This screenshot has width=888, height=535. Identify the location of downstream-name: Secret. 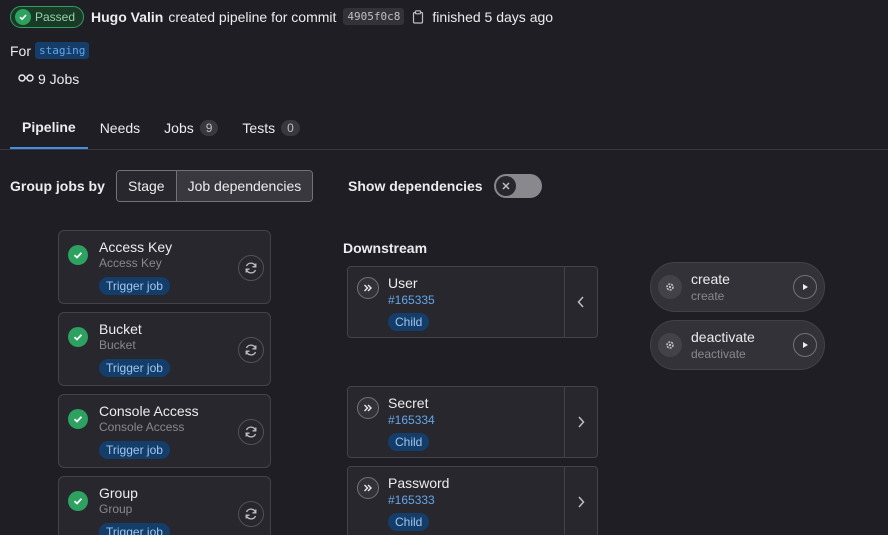
(408, 403).